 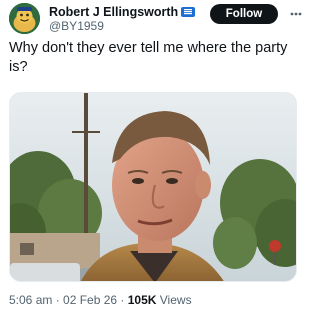 What do you see at coordinates (296, 14) in the screenshot?
I see `more-dots-icon` at bounding box center [296, 14].